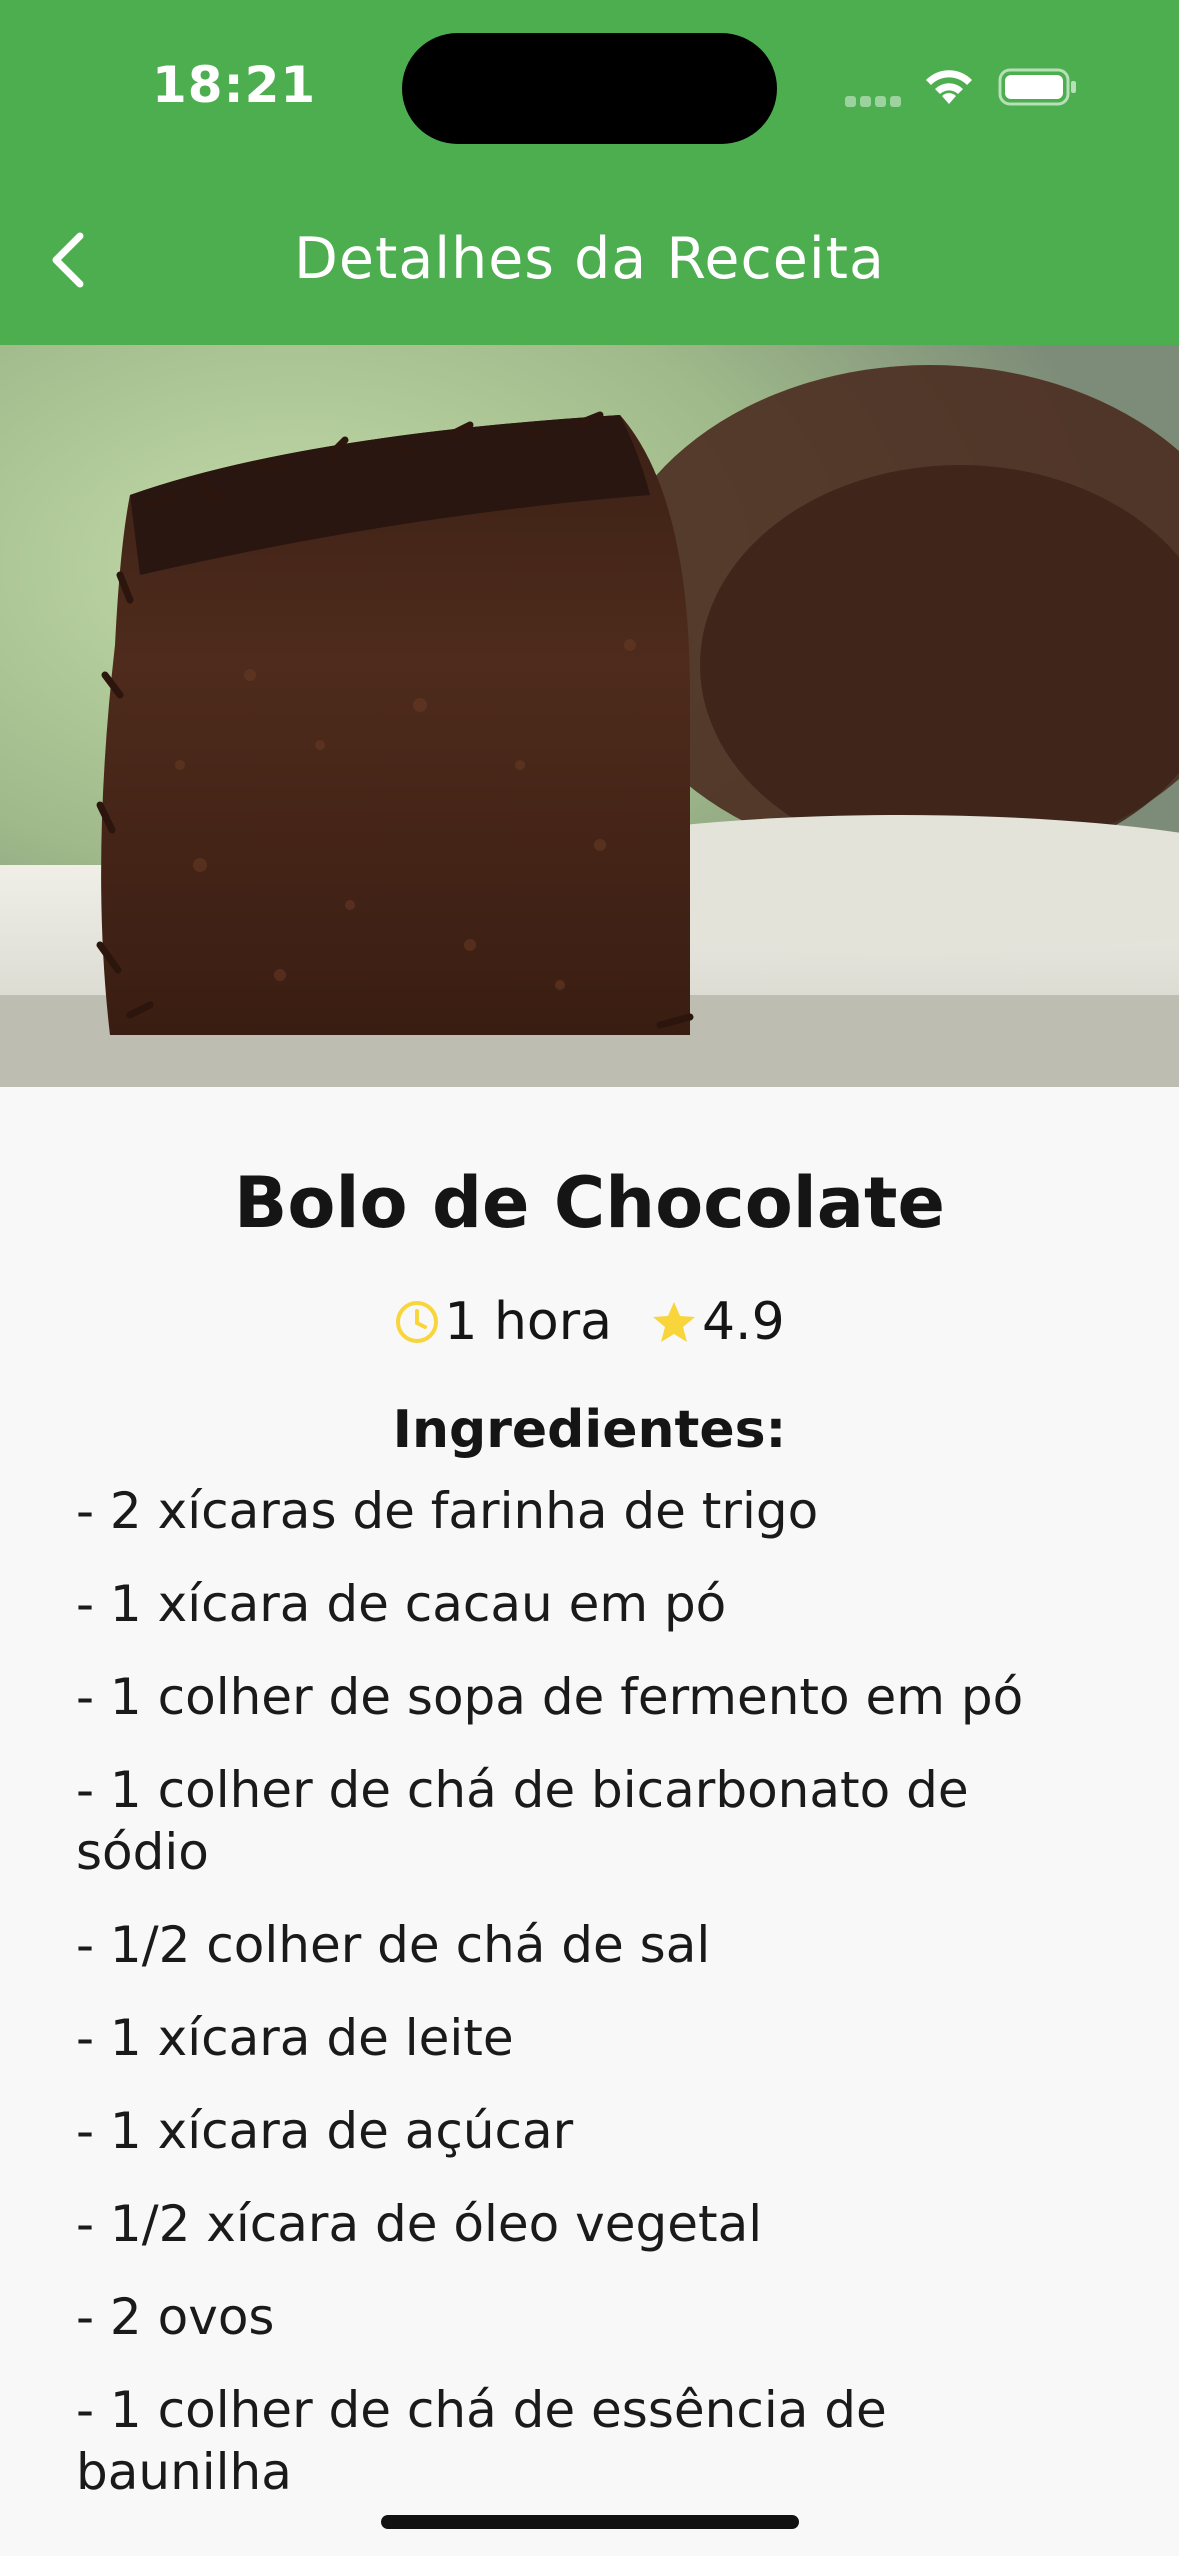 The image size is (1179, 2556). Describe the element at coordinates (447, 1511) in the screenshot. I see `list-item: - 2 xícaras de farinha de trigo` at that location.